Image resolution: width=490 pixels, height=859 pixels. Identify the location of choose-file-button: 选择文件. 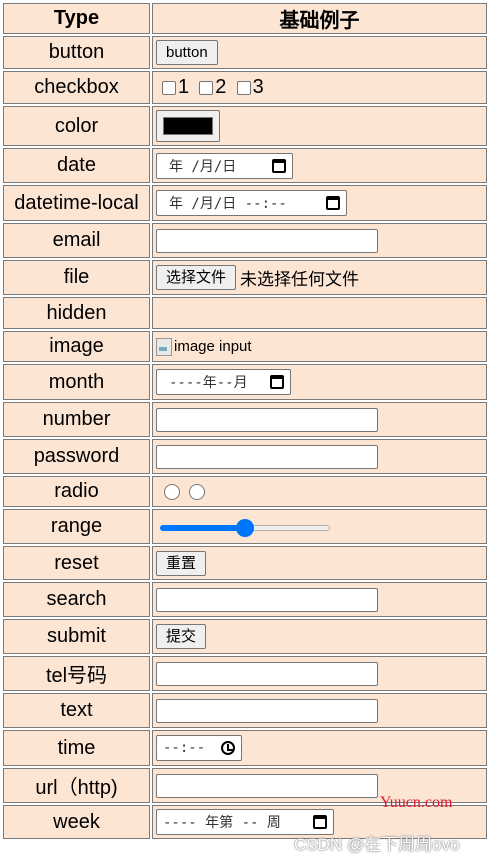
(196, 277).